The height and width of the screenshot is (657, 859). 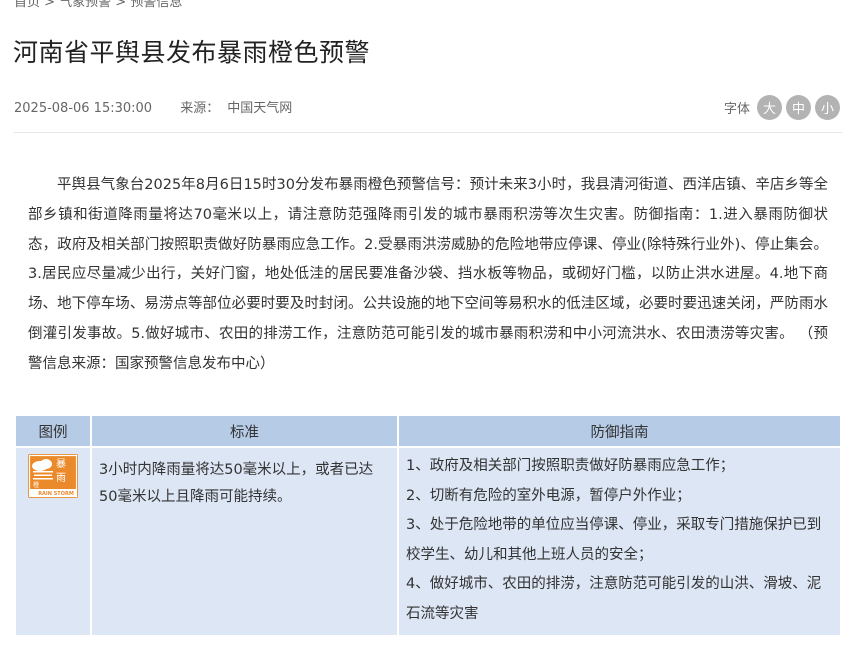 I want to click on article-meta: 2025-08-06 15:30:00 来源： 中国天气网, so click(x=153, y=106).